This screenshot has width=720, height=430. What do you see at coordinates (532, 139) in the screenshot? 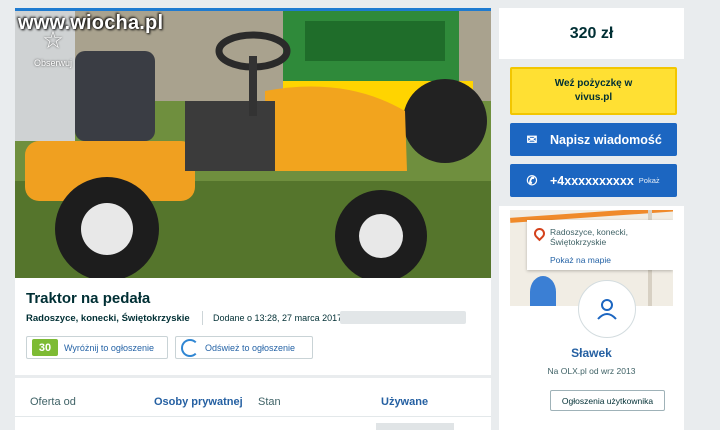
I see `envelope-icon: ✉` at bounding box center [532, 139].